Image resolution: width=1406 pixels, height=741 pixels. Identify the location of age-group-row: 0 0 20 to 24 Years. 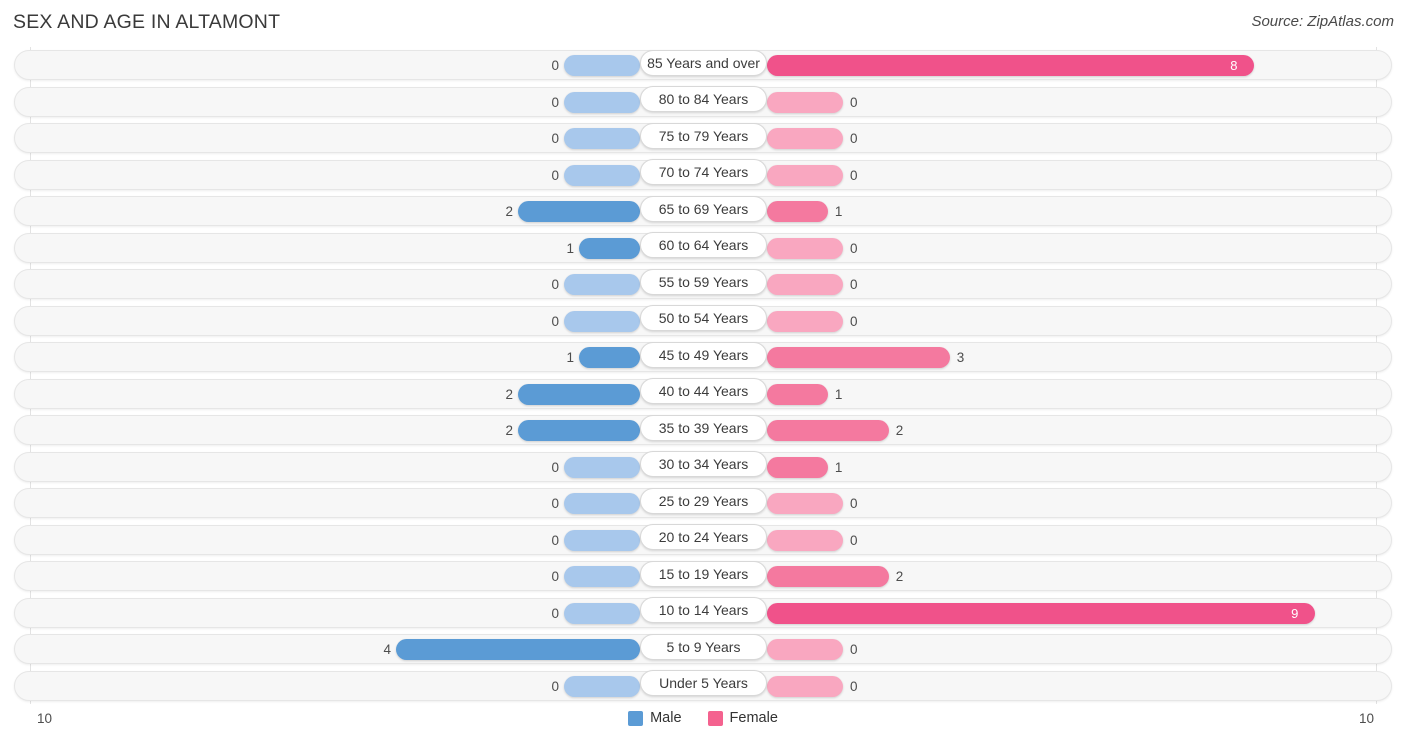
(703, 540).